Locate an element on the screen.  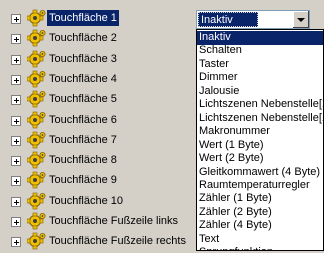
tree-item: Touchfläche 1 is located at coordinates (97, 18).